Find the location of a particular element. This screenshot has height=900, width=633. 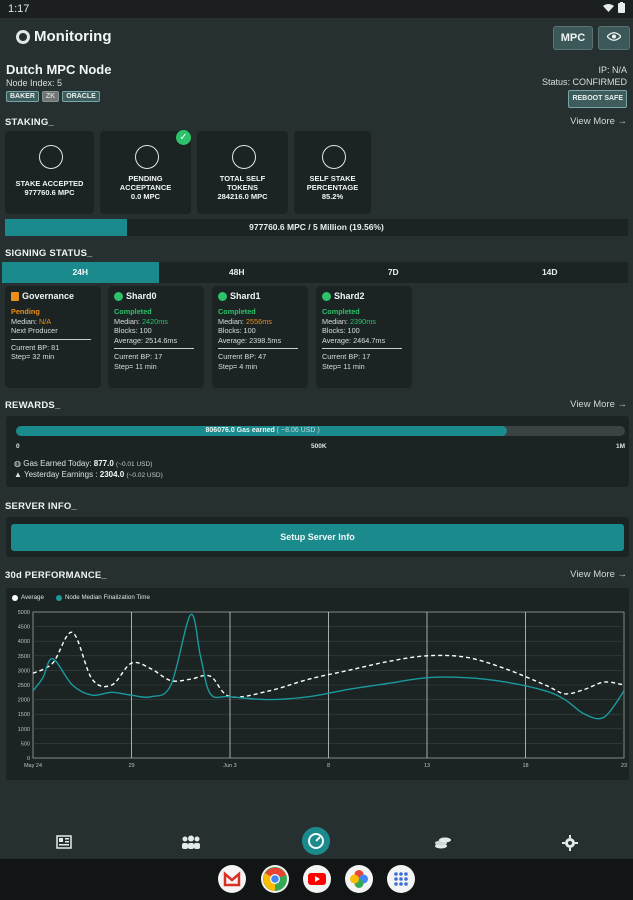

performance-view-more-link: View More → is located at coordinates (598, 574).